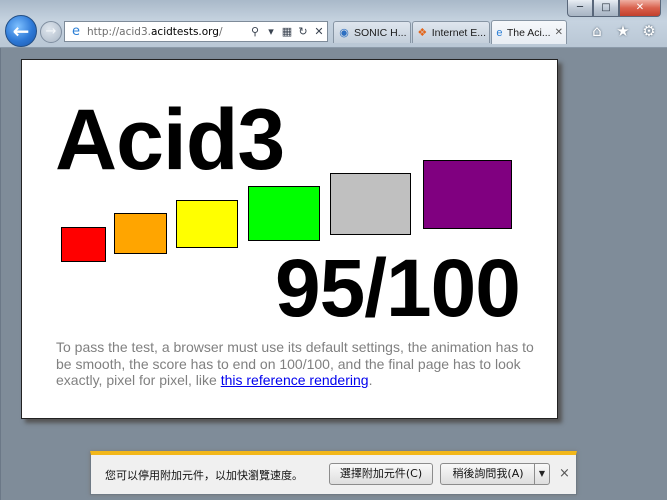  I want to click on window-caption-buttons: ─ □ ✕, so click(614, 8).